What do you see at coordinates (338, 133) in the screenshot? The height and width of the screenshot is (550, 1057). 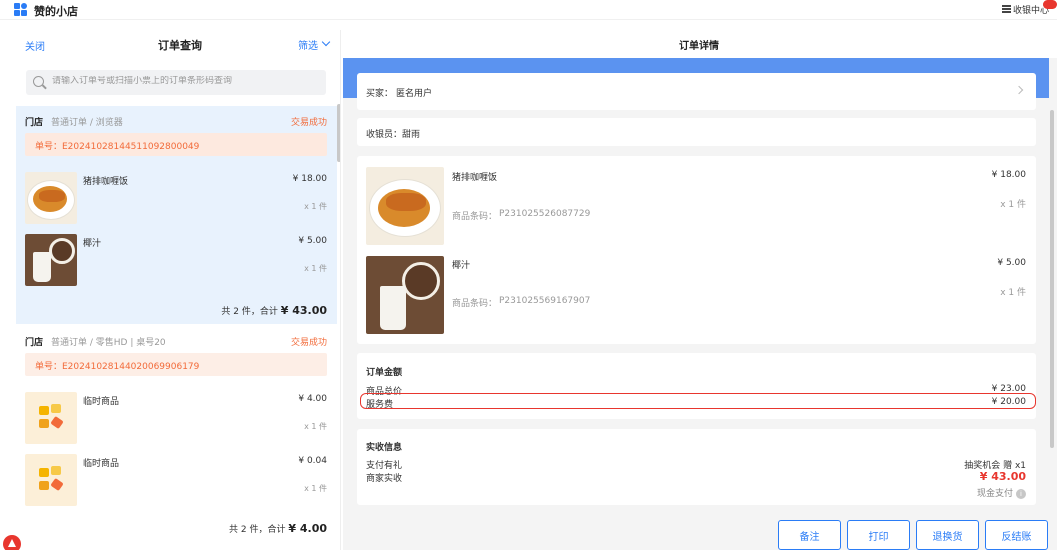 I see `order-list-scrollbar` at bounding box center [338, 133].